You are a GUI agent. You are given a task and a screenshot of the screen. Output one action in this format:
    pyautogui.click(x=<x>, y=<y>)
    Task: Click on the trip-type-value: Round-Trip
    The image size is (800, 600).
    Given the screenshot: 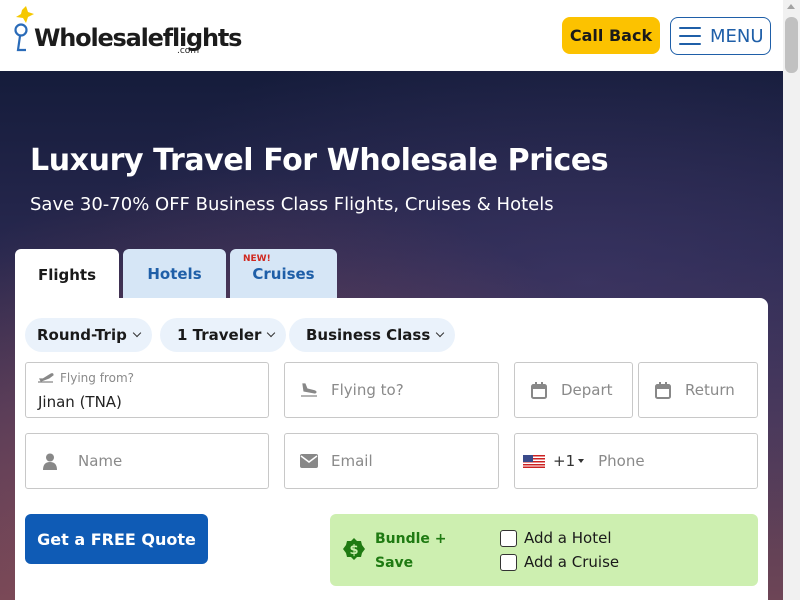 What is the action you would take?
    pyautogui.click(x=82, y=335)
    